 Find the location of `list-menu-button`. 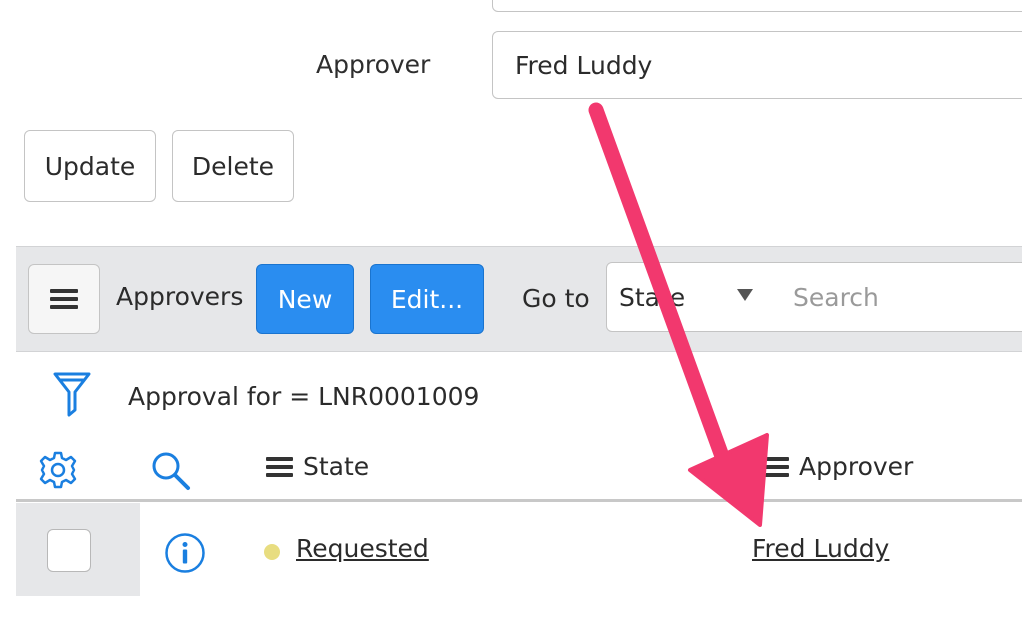

list-menu-button is located at coordinates (64, 299).